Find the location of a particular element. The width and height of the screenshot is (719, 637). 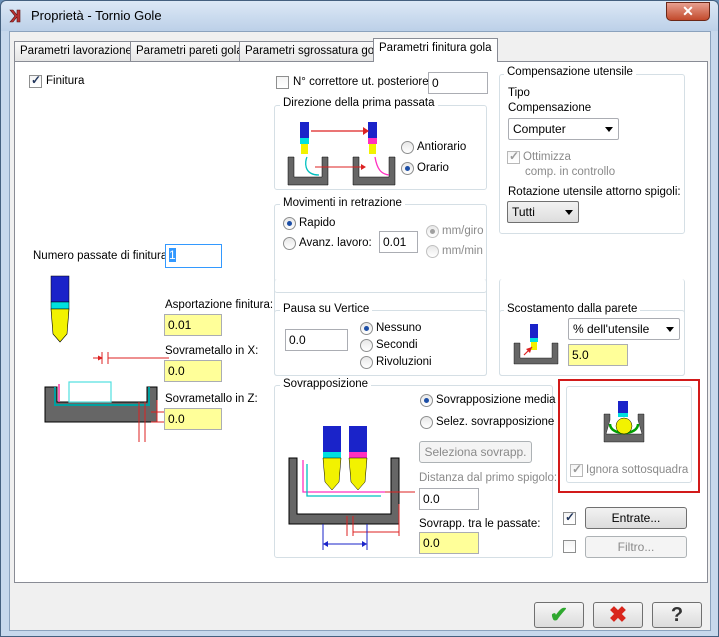

tra-passate-label: Sovrapp. tra le passate: is located at coordinates (480, 524).